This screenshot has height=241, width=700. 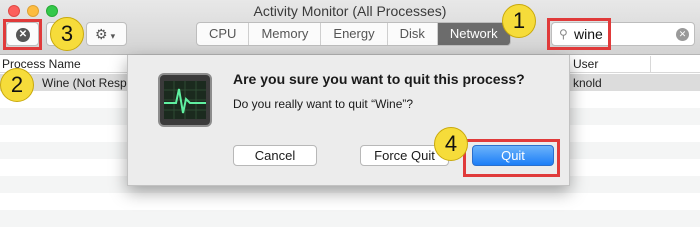 I want to click on tab-energy: Energy, so click(x=354, y=34).